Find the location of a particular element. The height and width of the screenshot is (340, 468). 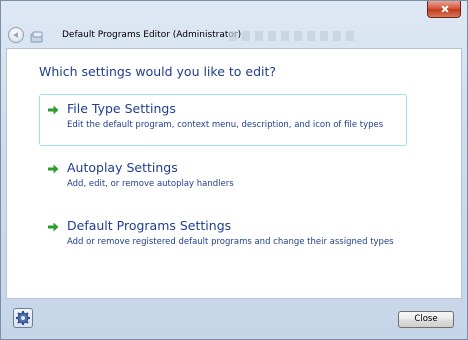

settings-button is located at coordinates (23, 318).